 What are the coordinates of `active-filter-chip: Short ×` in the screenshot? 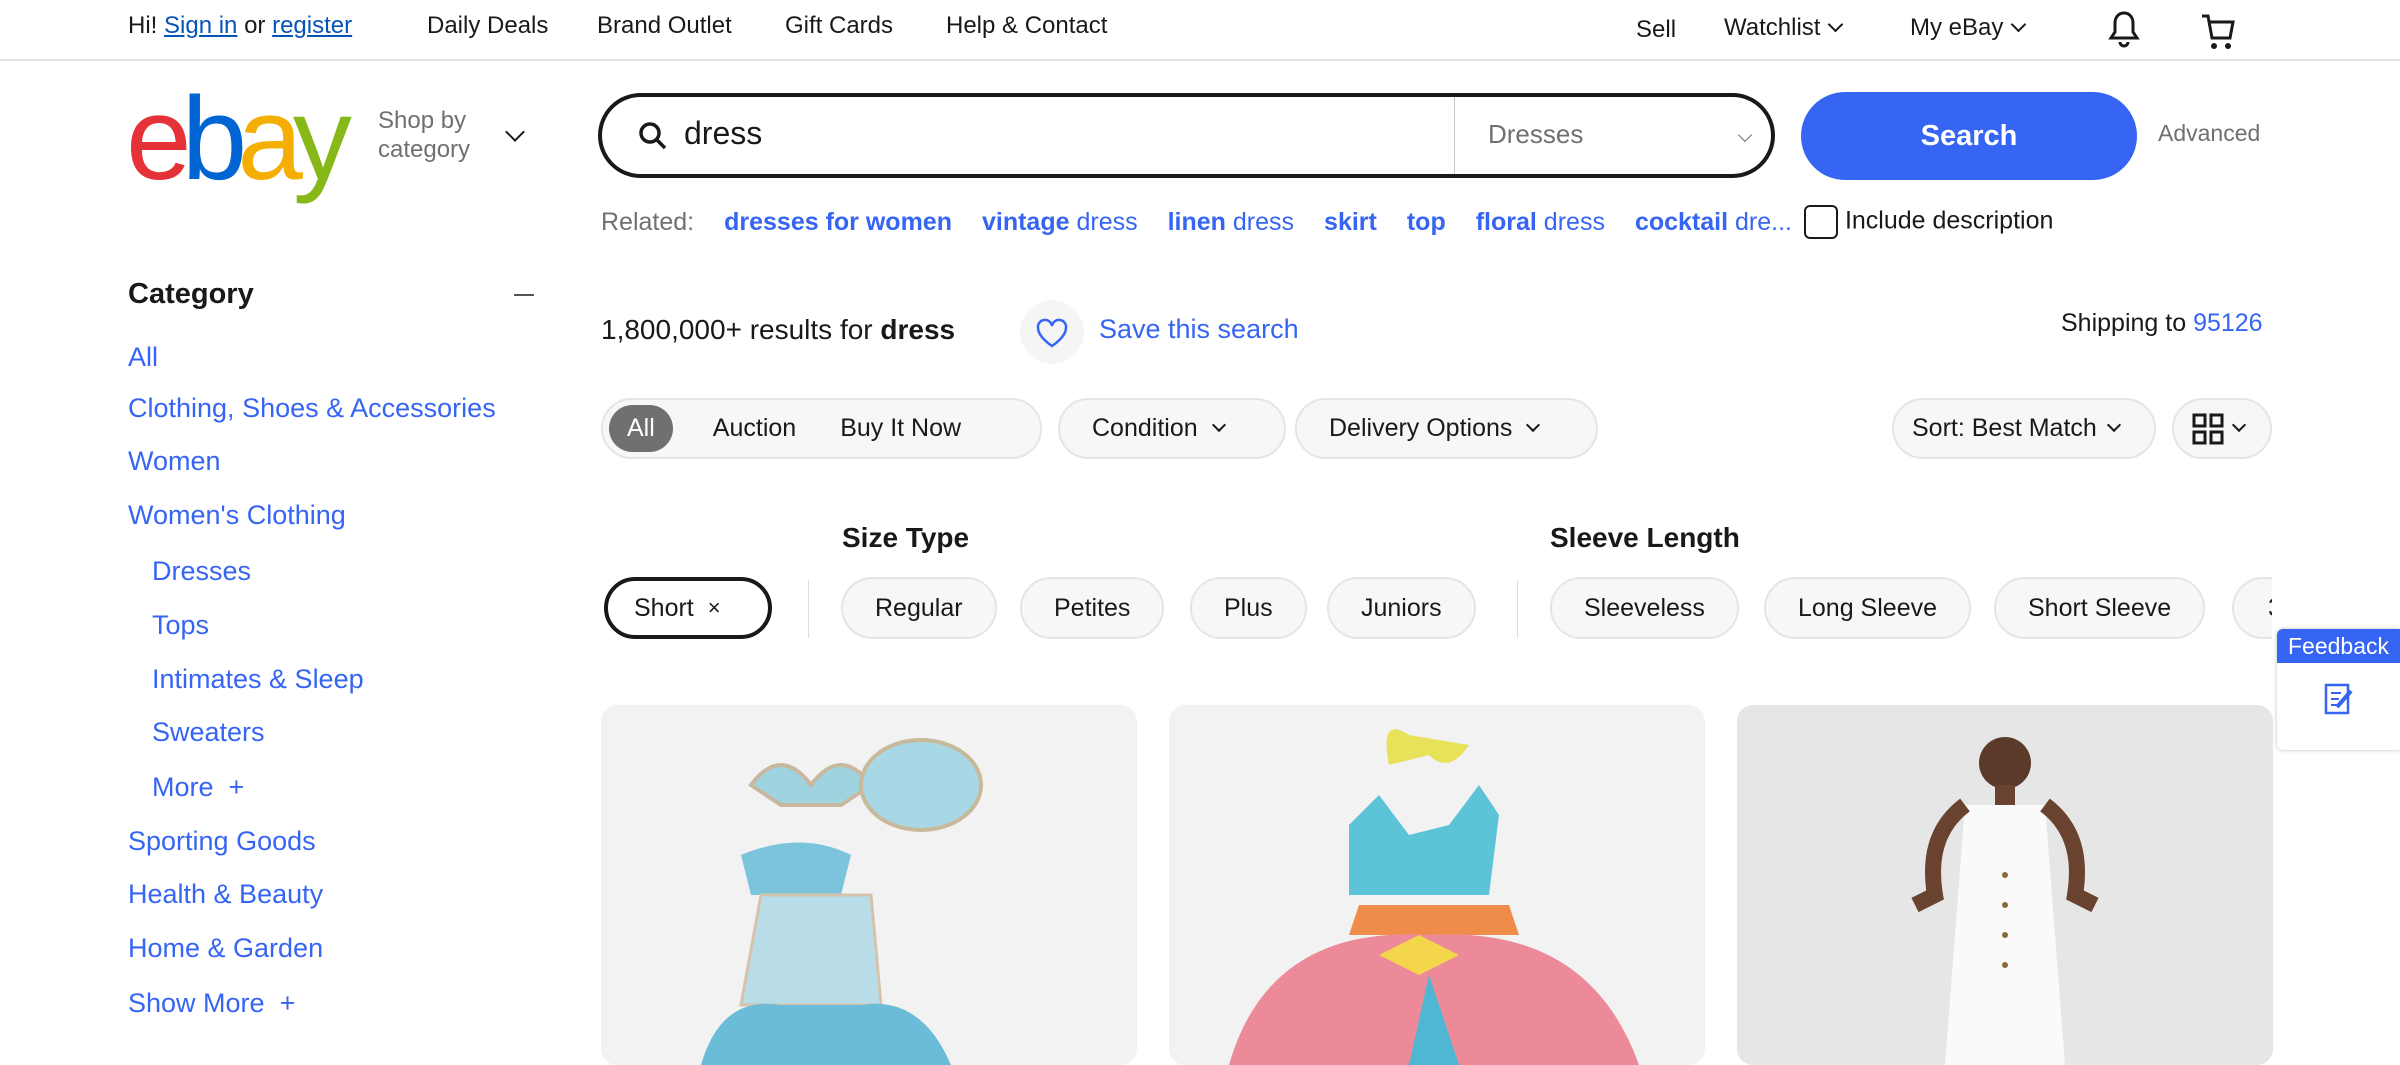 It's located at (688, 608).